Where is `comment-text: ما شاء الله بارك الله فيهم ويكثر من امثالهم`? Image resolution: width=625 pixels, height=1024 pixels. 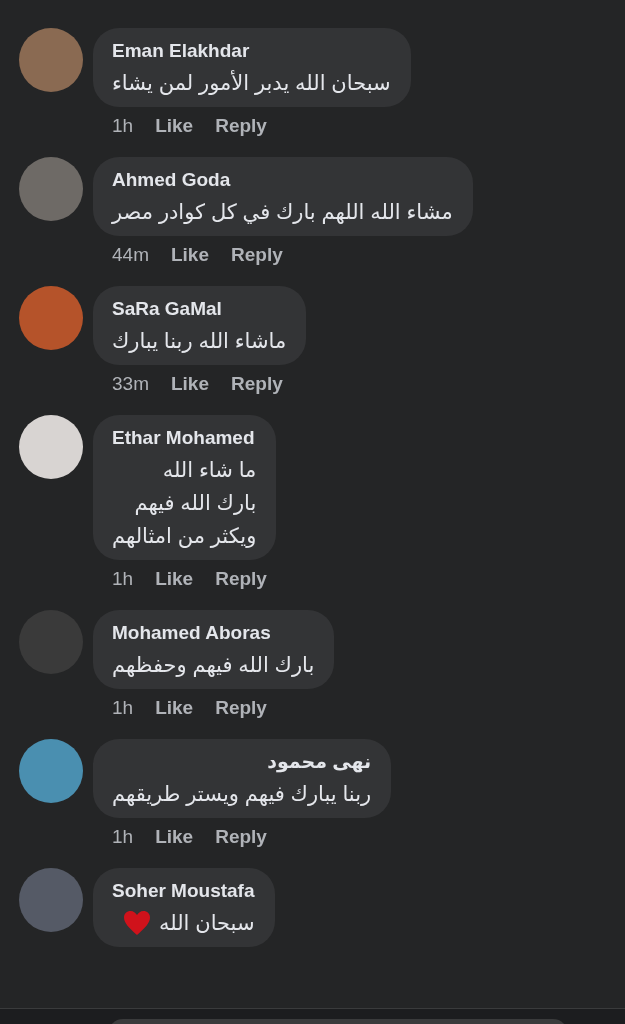
comment-text: ما شاء الله بارك الله فيهم ويكثر من امثالهم is located at coordinates (184, 503).